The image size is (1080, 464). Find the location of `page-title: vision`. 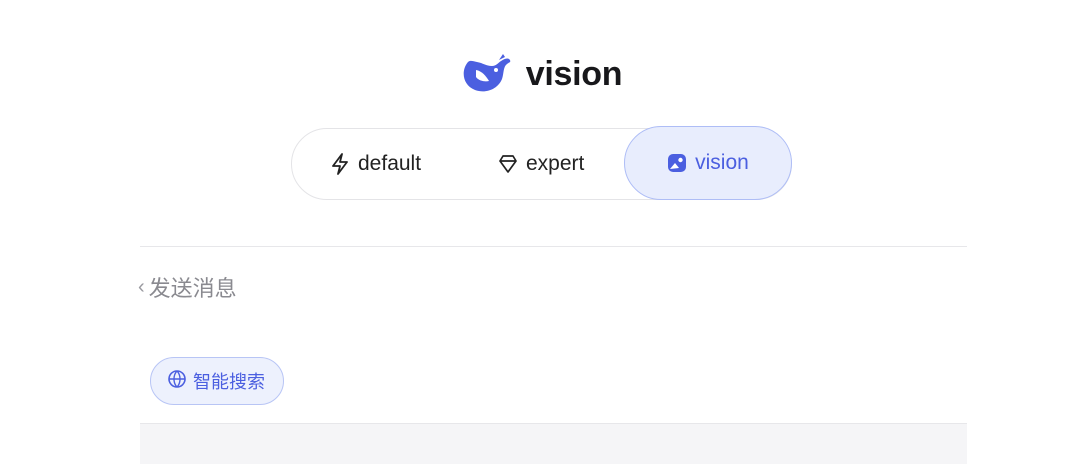

page-title: vision is located at coordinates (574, 73).